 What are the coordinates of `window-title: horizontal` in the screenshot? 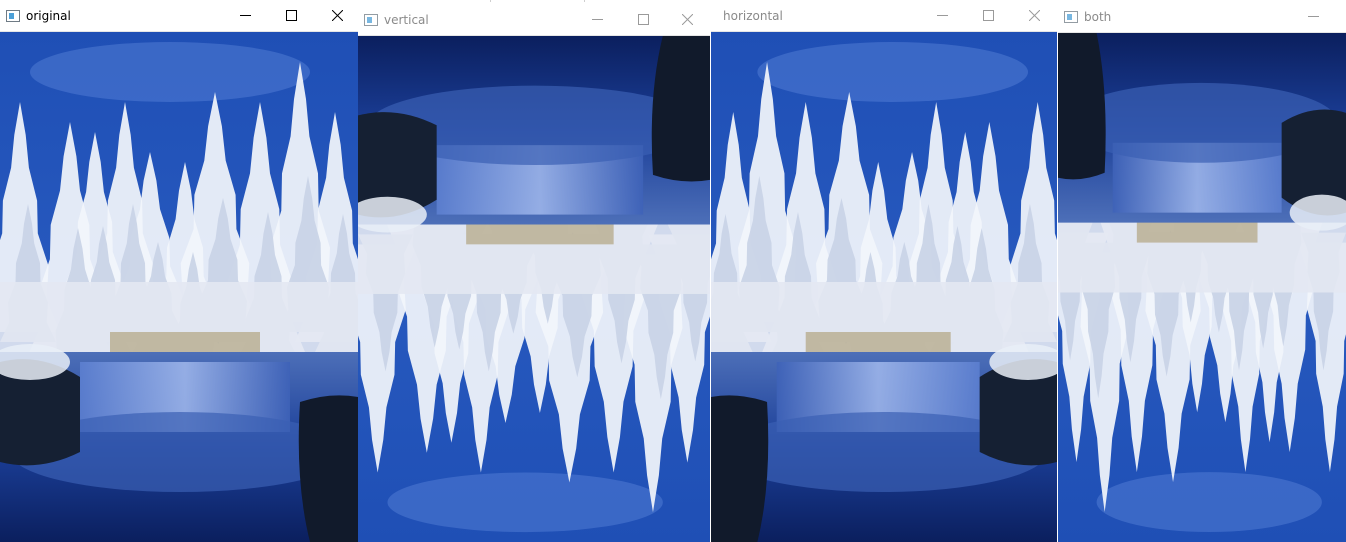 It's located at (753, 15).